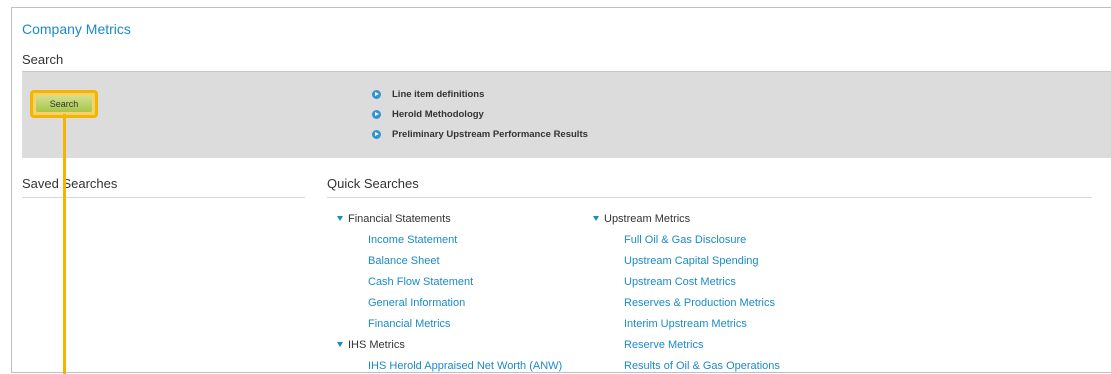 This screenshot has width=1111, height=374. I want to click on link-income-statement: Income Statement, so click(465, 239).